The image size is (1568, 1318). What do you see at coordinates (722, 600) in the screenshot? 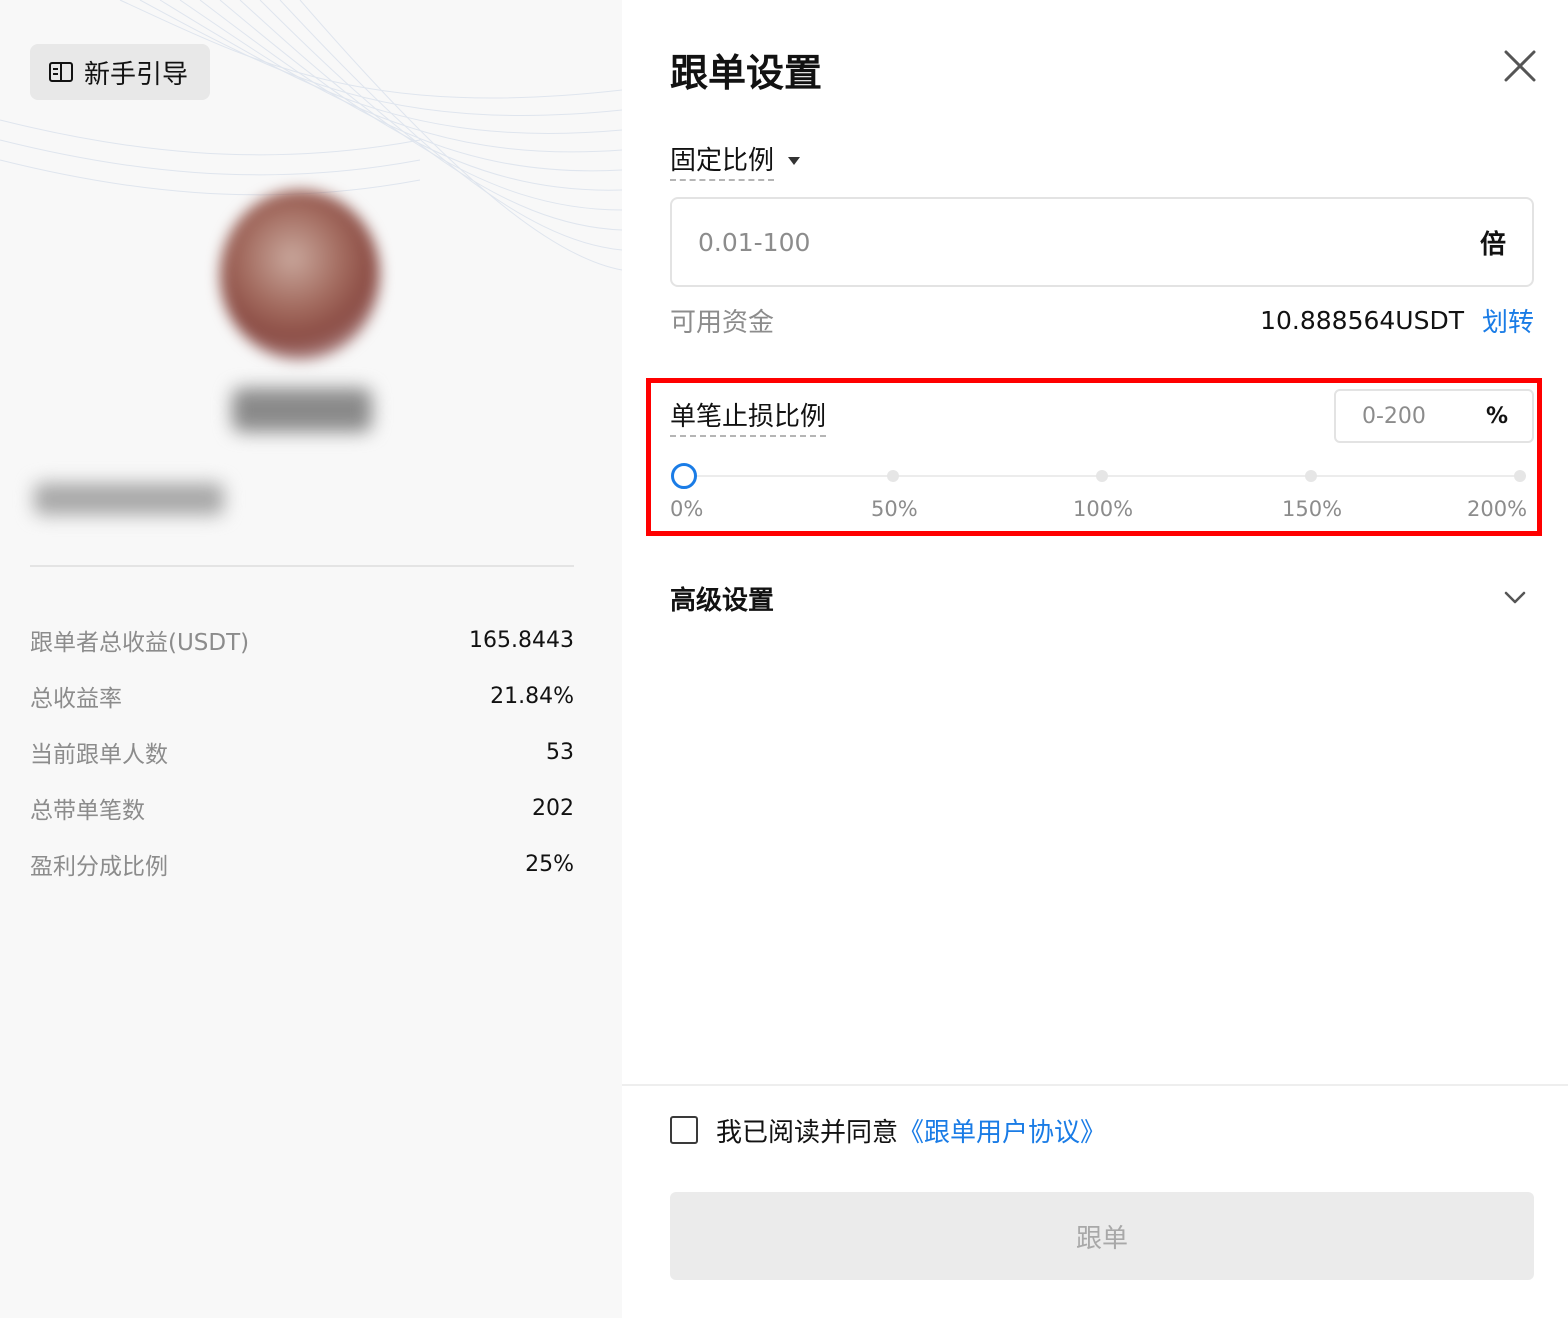
I see `advanced-settings-label: 高级设置` at bounding box center [722, 600].